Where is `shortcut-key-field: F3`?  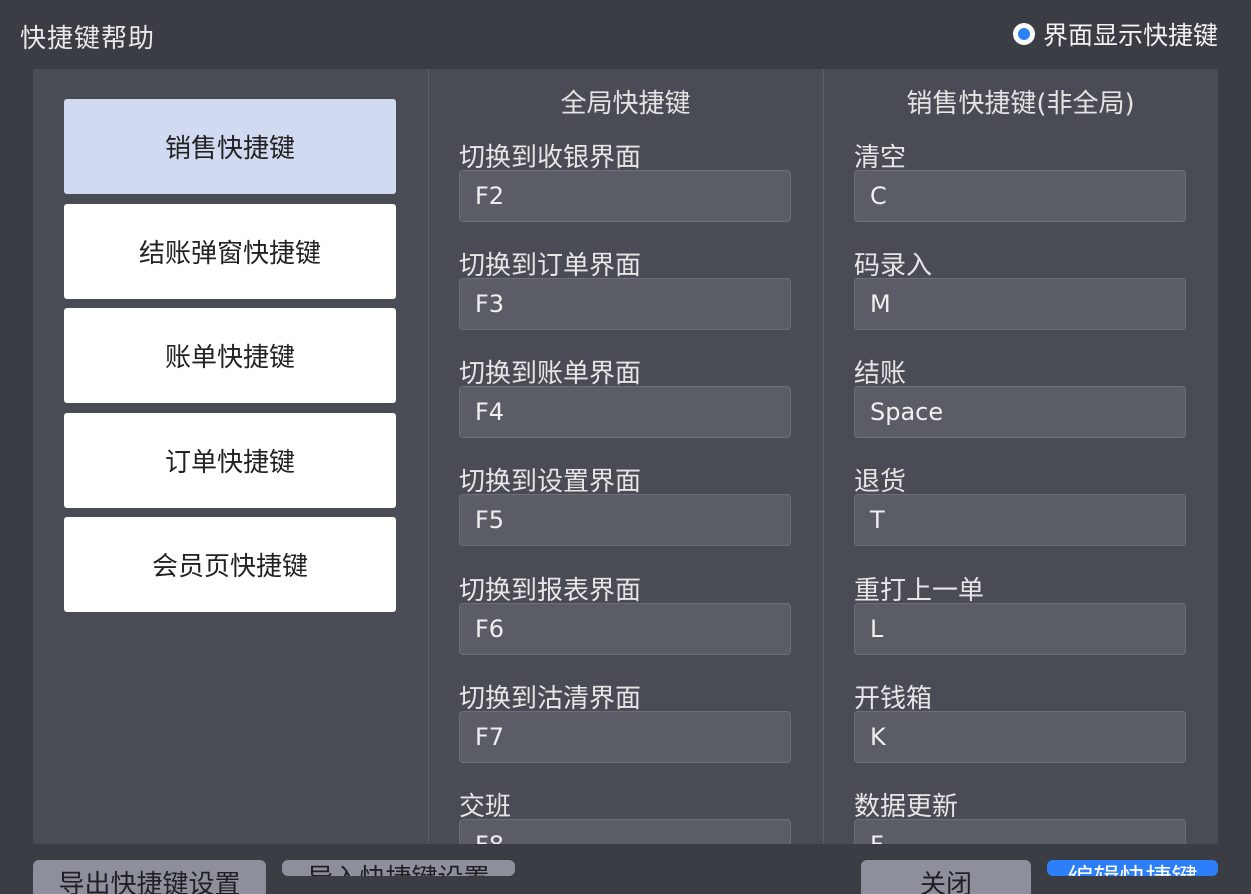 shortcut-key-field: F3 is located at coordinates (625, 304).